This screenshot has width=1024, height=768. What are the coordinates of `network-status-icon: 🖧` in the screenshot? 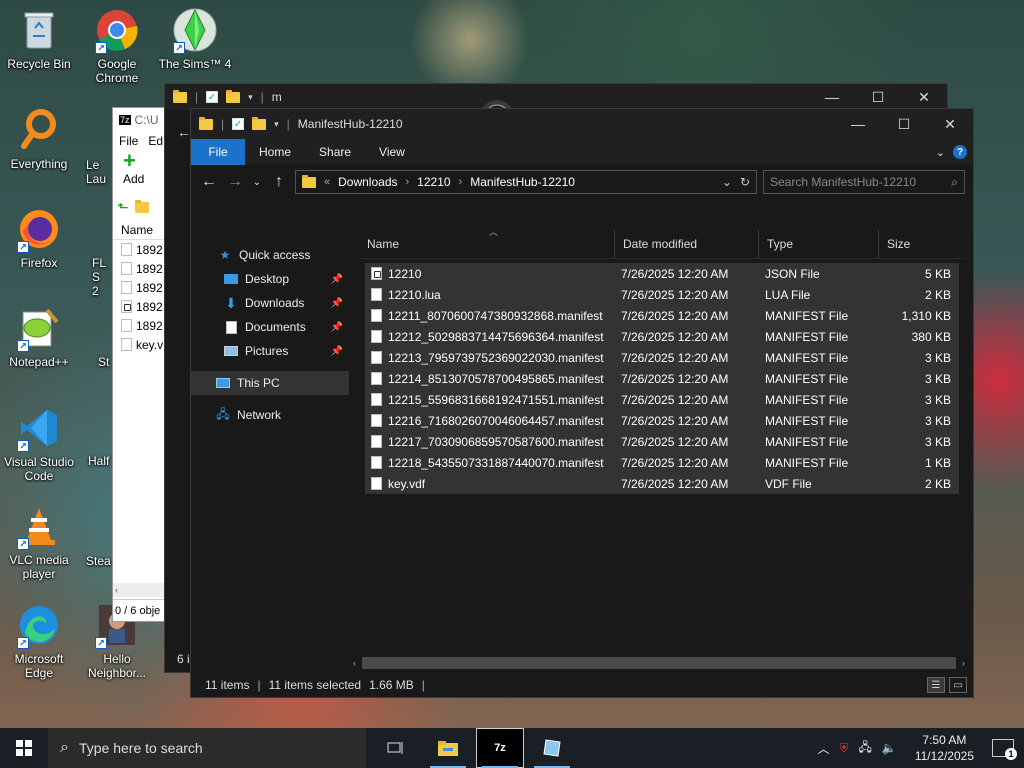 It's located at (864, 748).